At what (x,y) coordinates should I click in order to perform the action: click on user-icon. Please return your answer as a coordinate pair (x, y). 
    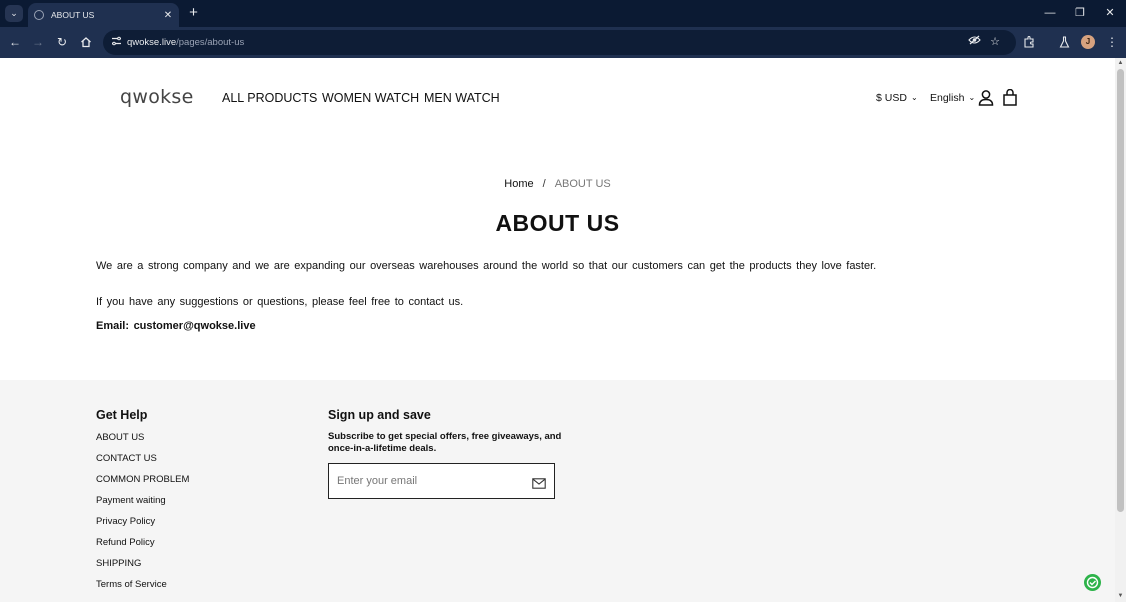
    Looking at the image, I should click on (986, 98).